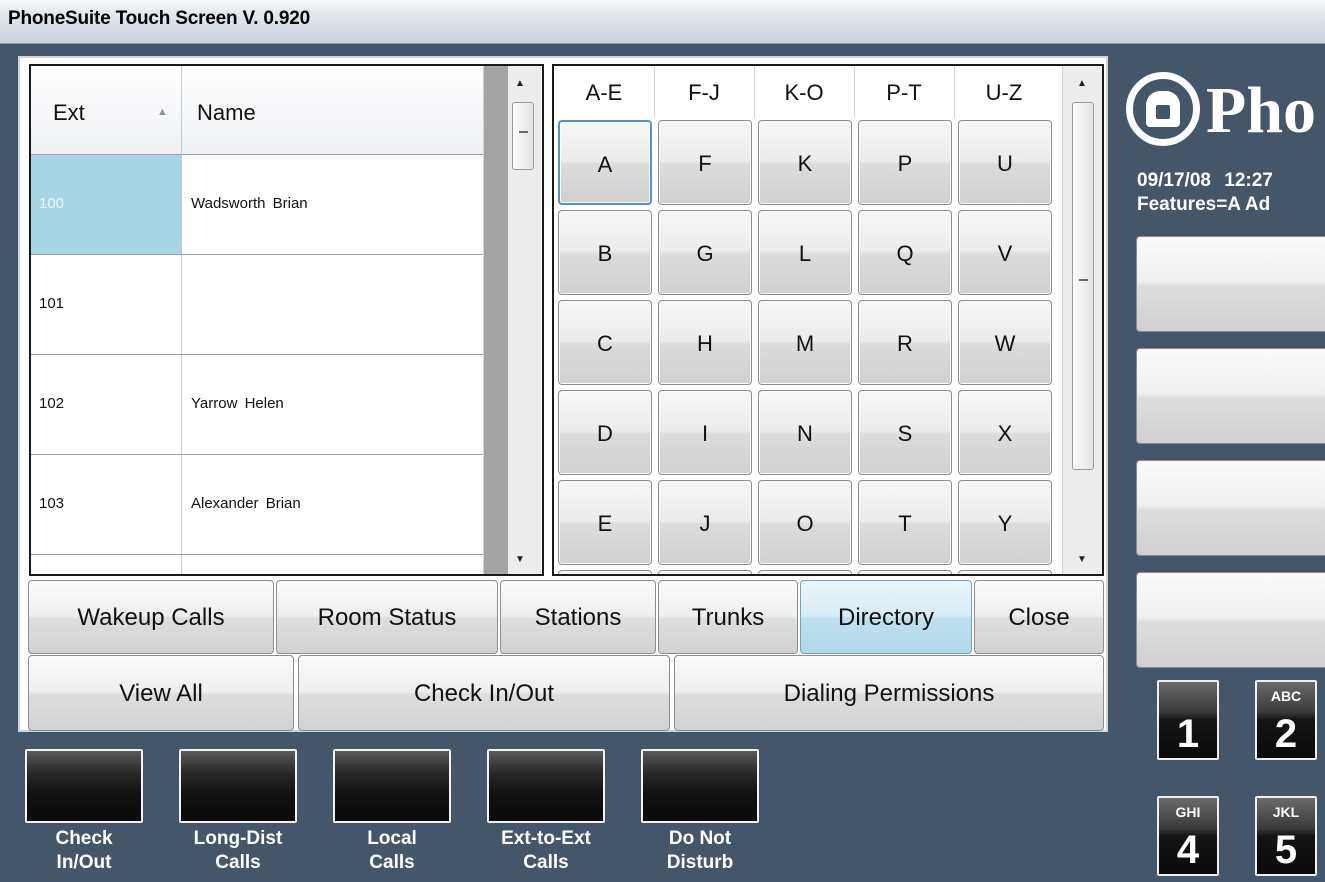 The width and height of the screenshot is (1325, 882). Describe the element at coordinates (705, 162) in the screenshot. I see `letter-key-f: F` at that location.